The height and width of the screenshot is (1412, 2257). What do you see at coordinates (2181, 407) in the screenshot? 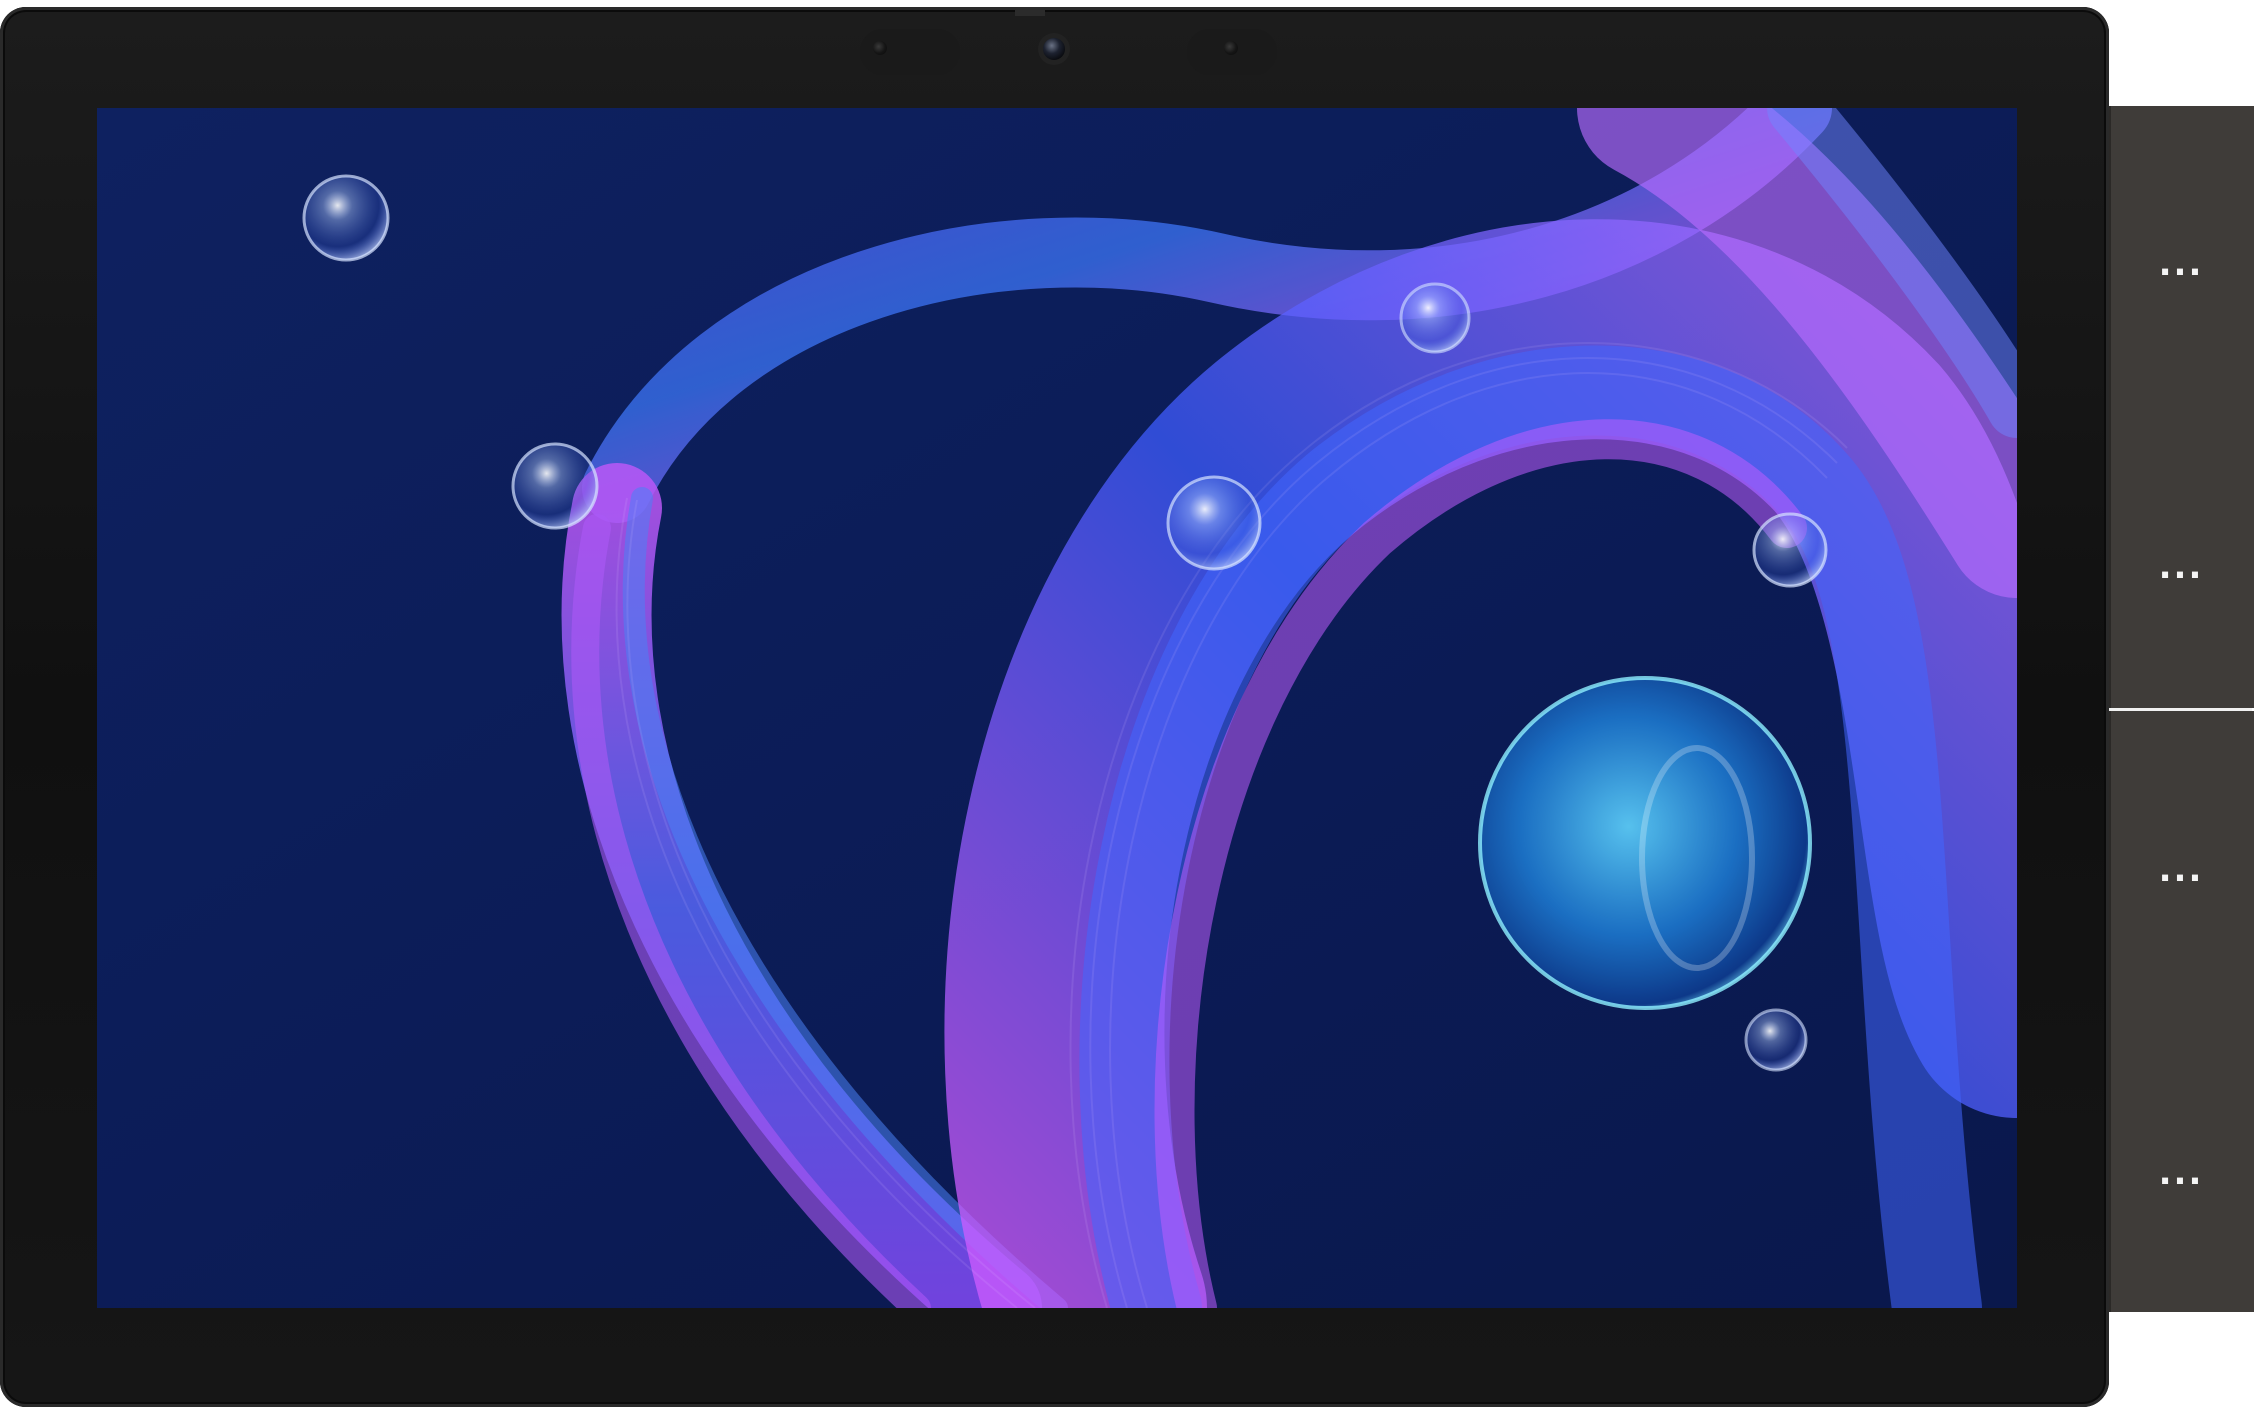
I see `side-tile-top` at bounding box center [2181, 407].